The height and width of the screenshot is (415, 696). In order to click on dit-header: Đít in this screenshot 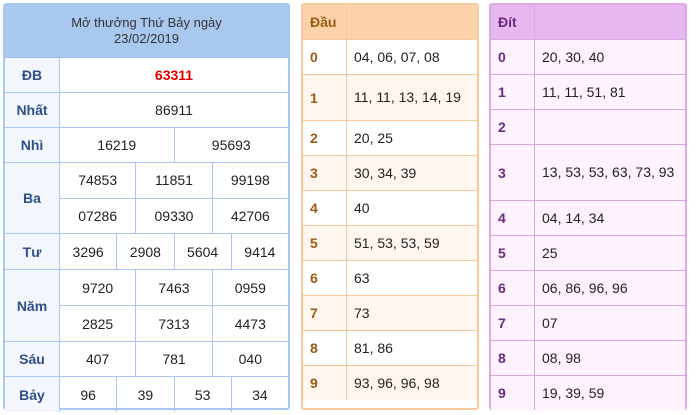, I will do `click(513, 22)`.